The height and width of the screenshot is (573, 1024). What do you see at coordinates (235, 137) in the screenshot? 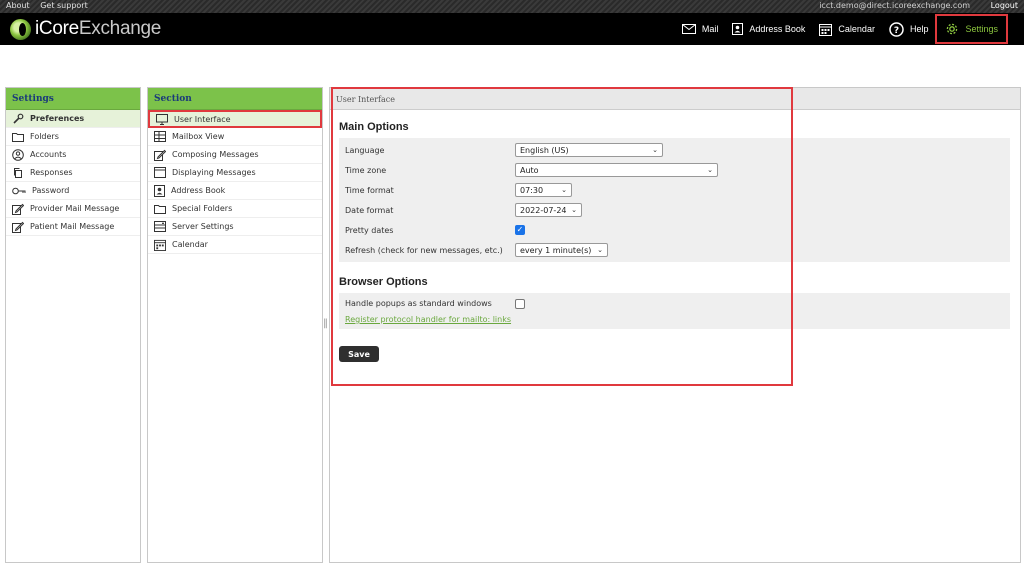
I see `section-item-mailbox-view: Mailbox View` at bounding box center [235, 137].